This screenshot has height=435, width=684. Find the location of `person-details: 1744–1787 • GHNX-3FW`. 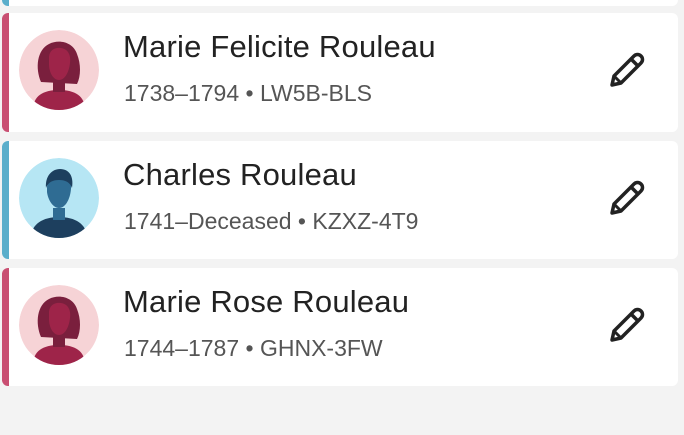

person-details: 1744–1787 • GHNX-3FW is located at coordinates (253, 348).